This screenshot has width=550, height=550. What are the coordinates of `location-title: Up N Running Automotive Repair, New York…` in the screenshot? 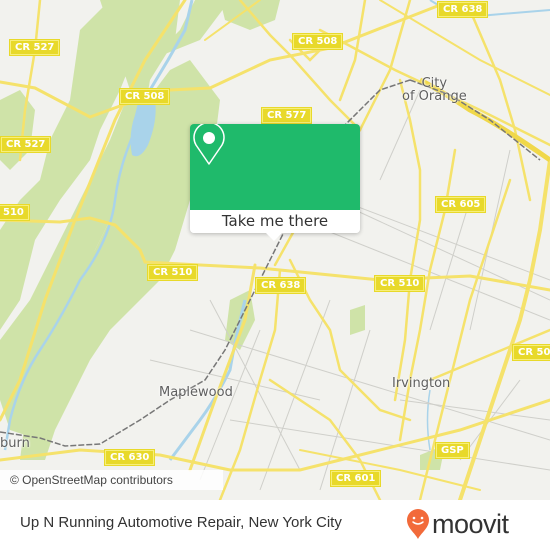 It's located at (181, 522).